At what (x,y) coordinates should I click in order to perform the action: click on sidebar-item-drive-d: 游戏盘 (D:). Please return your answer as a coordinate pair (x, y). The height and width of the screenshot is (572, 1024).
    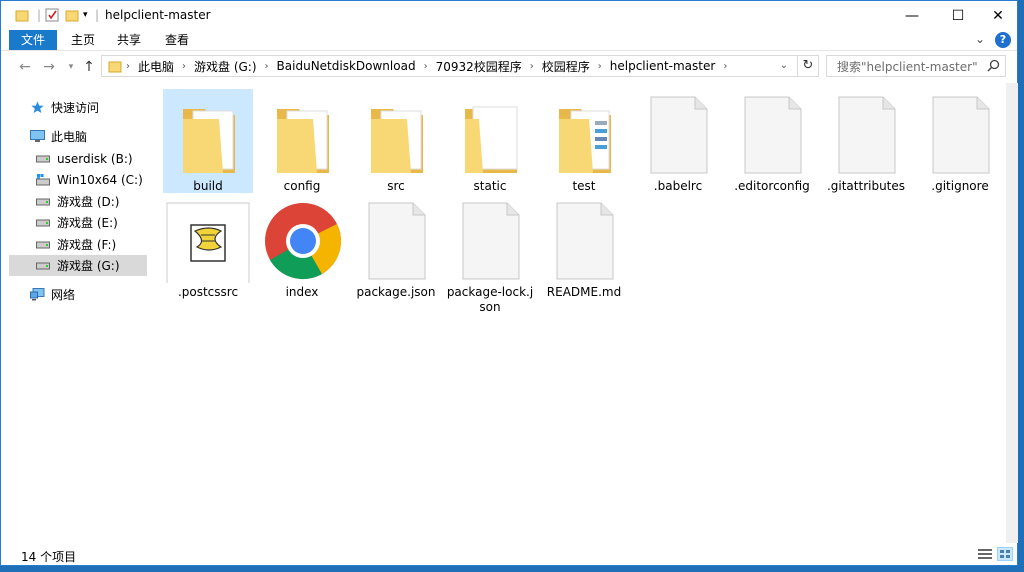
    Looking at the image, I should click on (91, 201).